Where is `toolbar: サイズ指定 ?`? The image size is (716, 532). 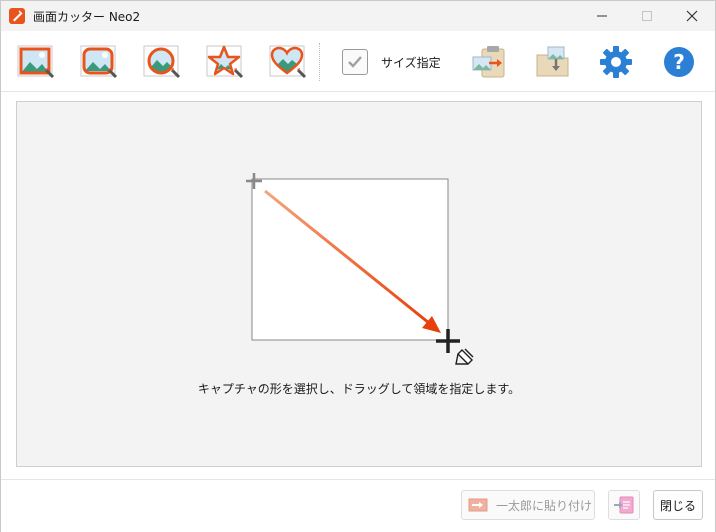
toolbar: サイズ指定 ? is located at coordinates (358, 61).